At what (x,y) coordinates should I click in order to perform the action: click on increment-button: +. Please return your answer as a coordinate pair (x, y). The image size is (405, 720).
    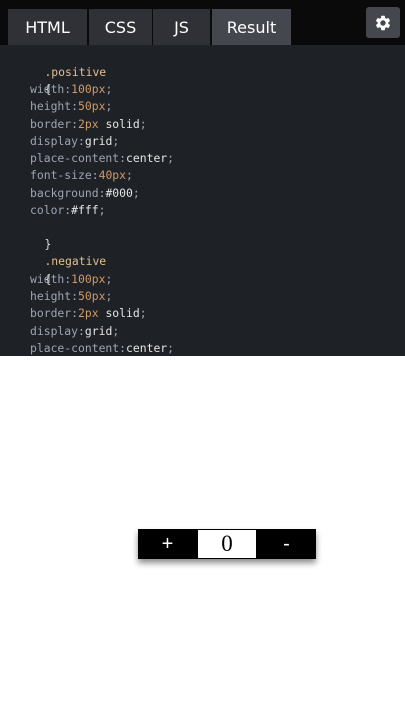
    Looking at the image, I should click on (167, 544).